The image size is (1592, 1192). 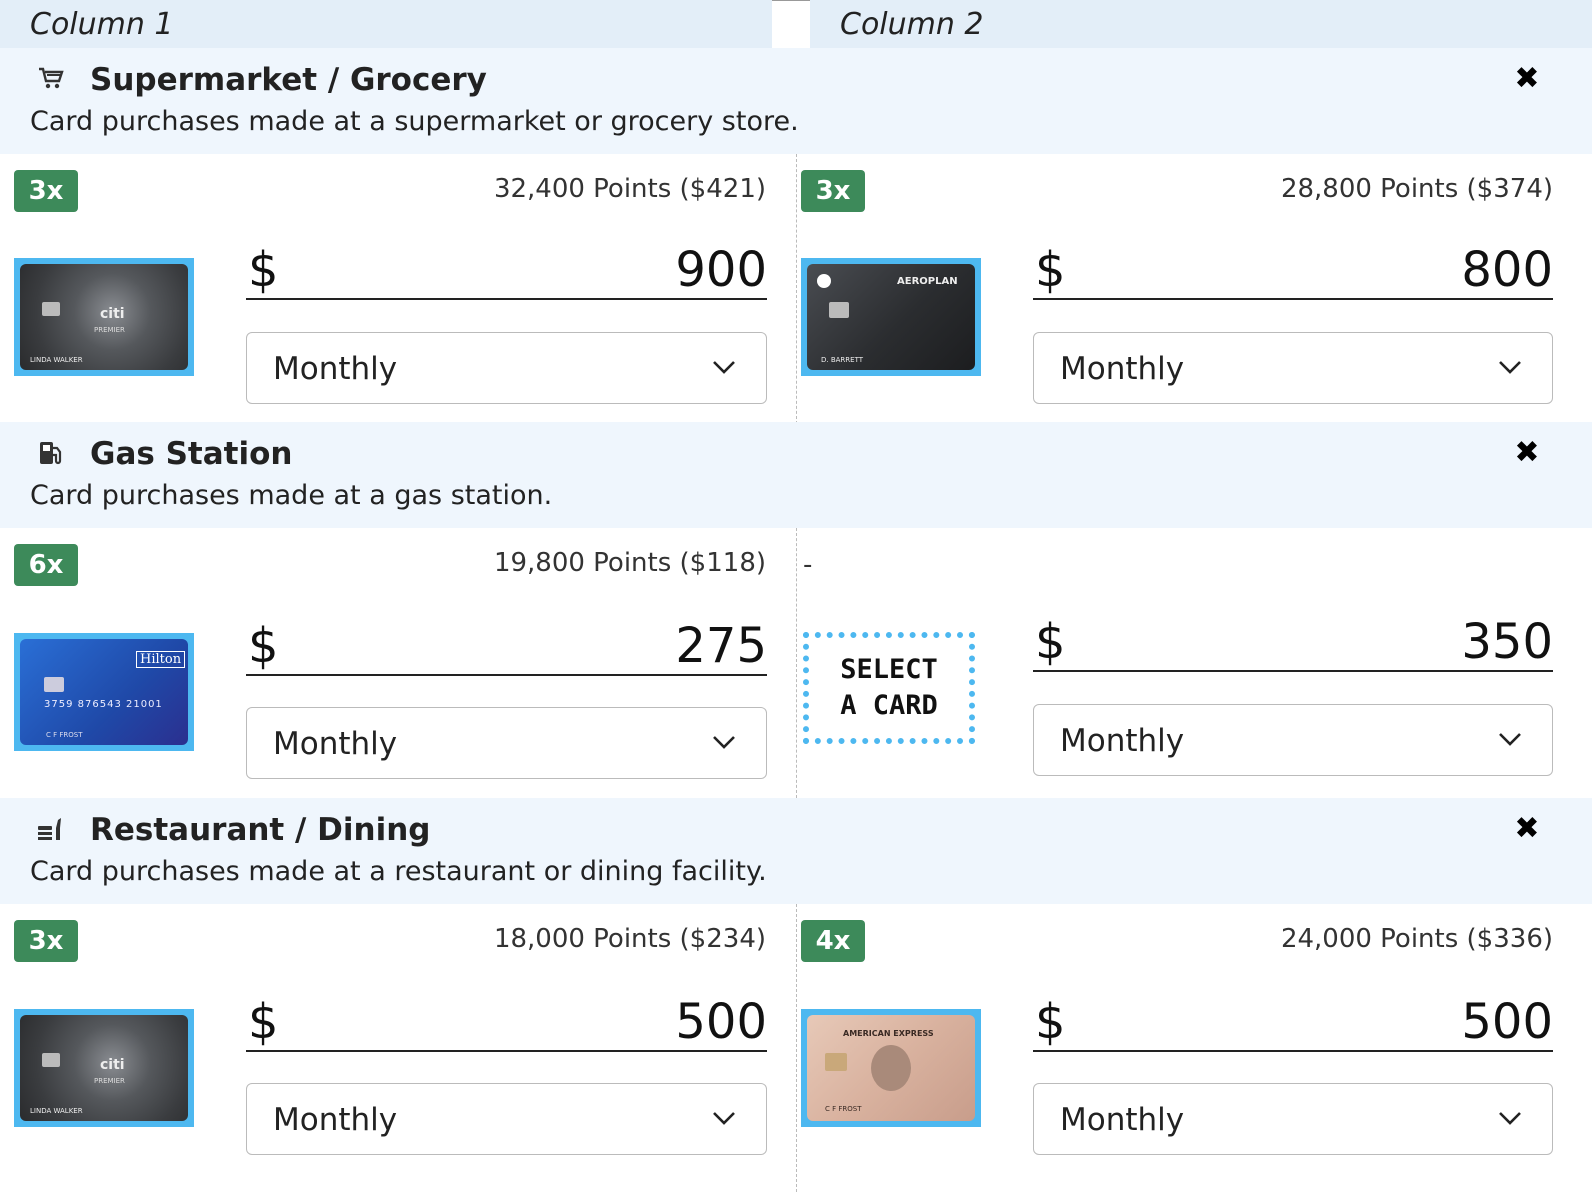 What do you see at coordinates (191, 454) in the screenshot?
I see `category-title: Gas Station` at bounding box center [191, 454].